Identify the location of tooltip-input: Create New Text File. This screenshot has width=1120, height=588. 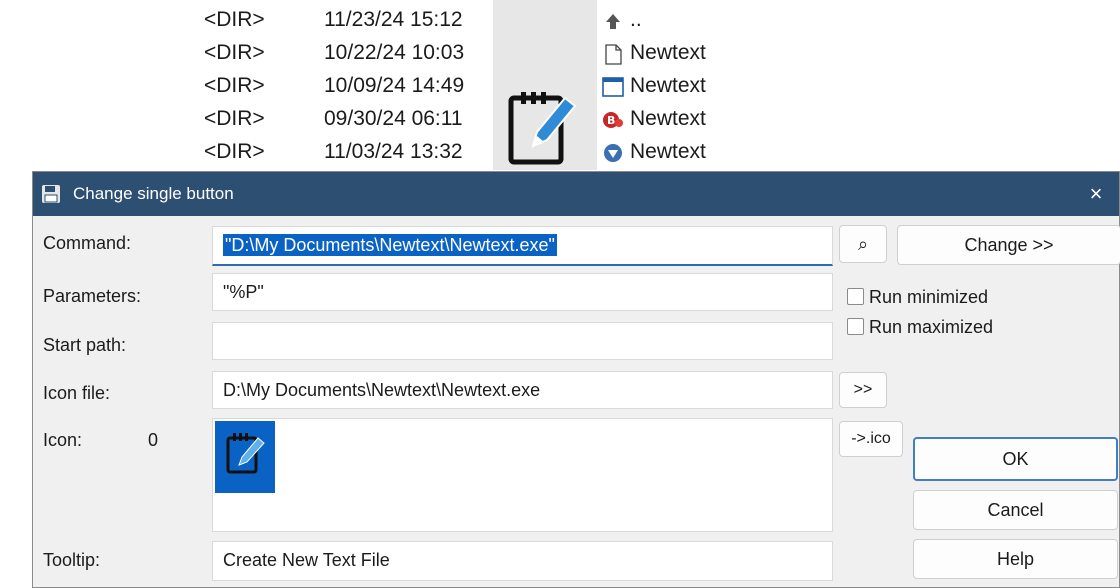
(522, 561).